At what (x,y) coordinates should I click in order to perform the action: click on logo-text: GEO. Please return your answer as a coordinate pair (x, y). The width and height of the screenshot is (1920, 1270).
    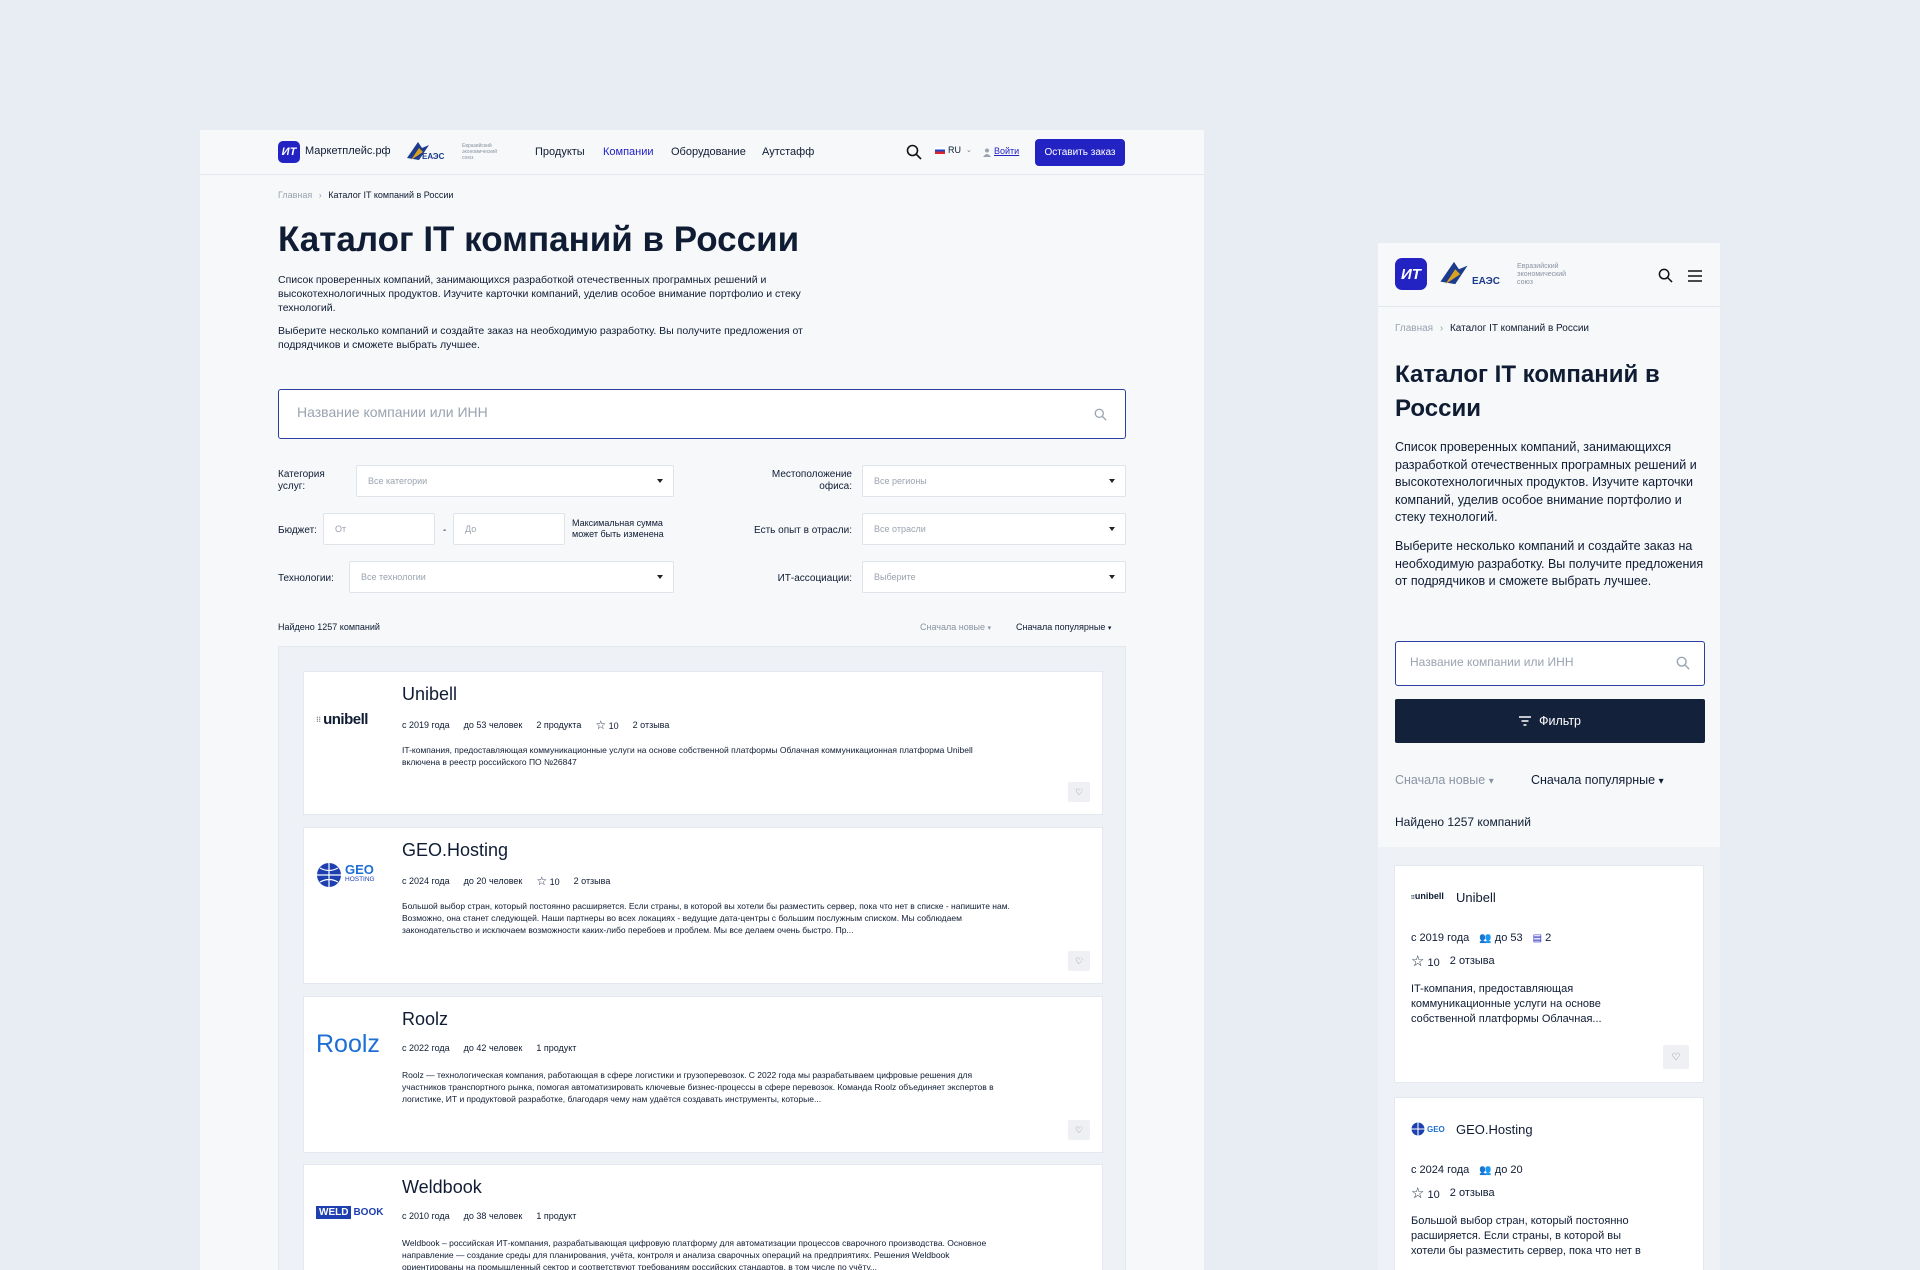
    Looking at the image, I should click on (1436, 1129).